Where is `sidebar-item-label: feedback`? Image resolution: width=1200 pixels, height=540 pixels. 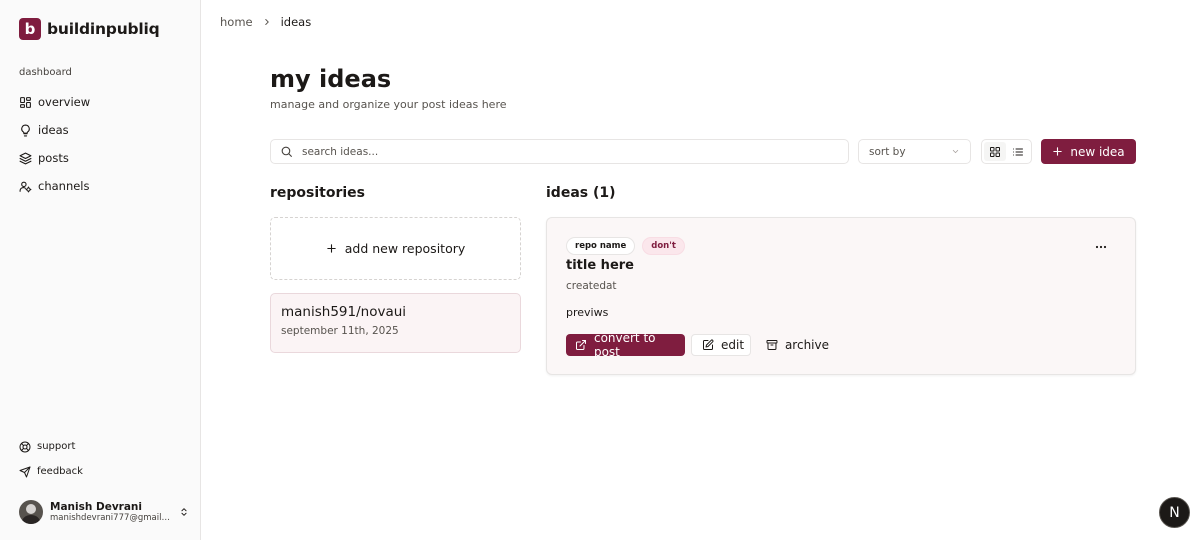
sidebar-item-label: feedback is located at coordinates (60, 471).